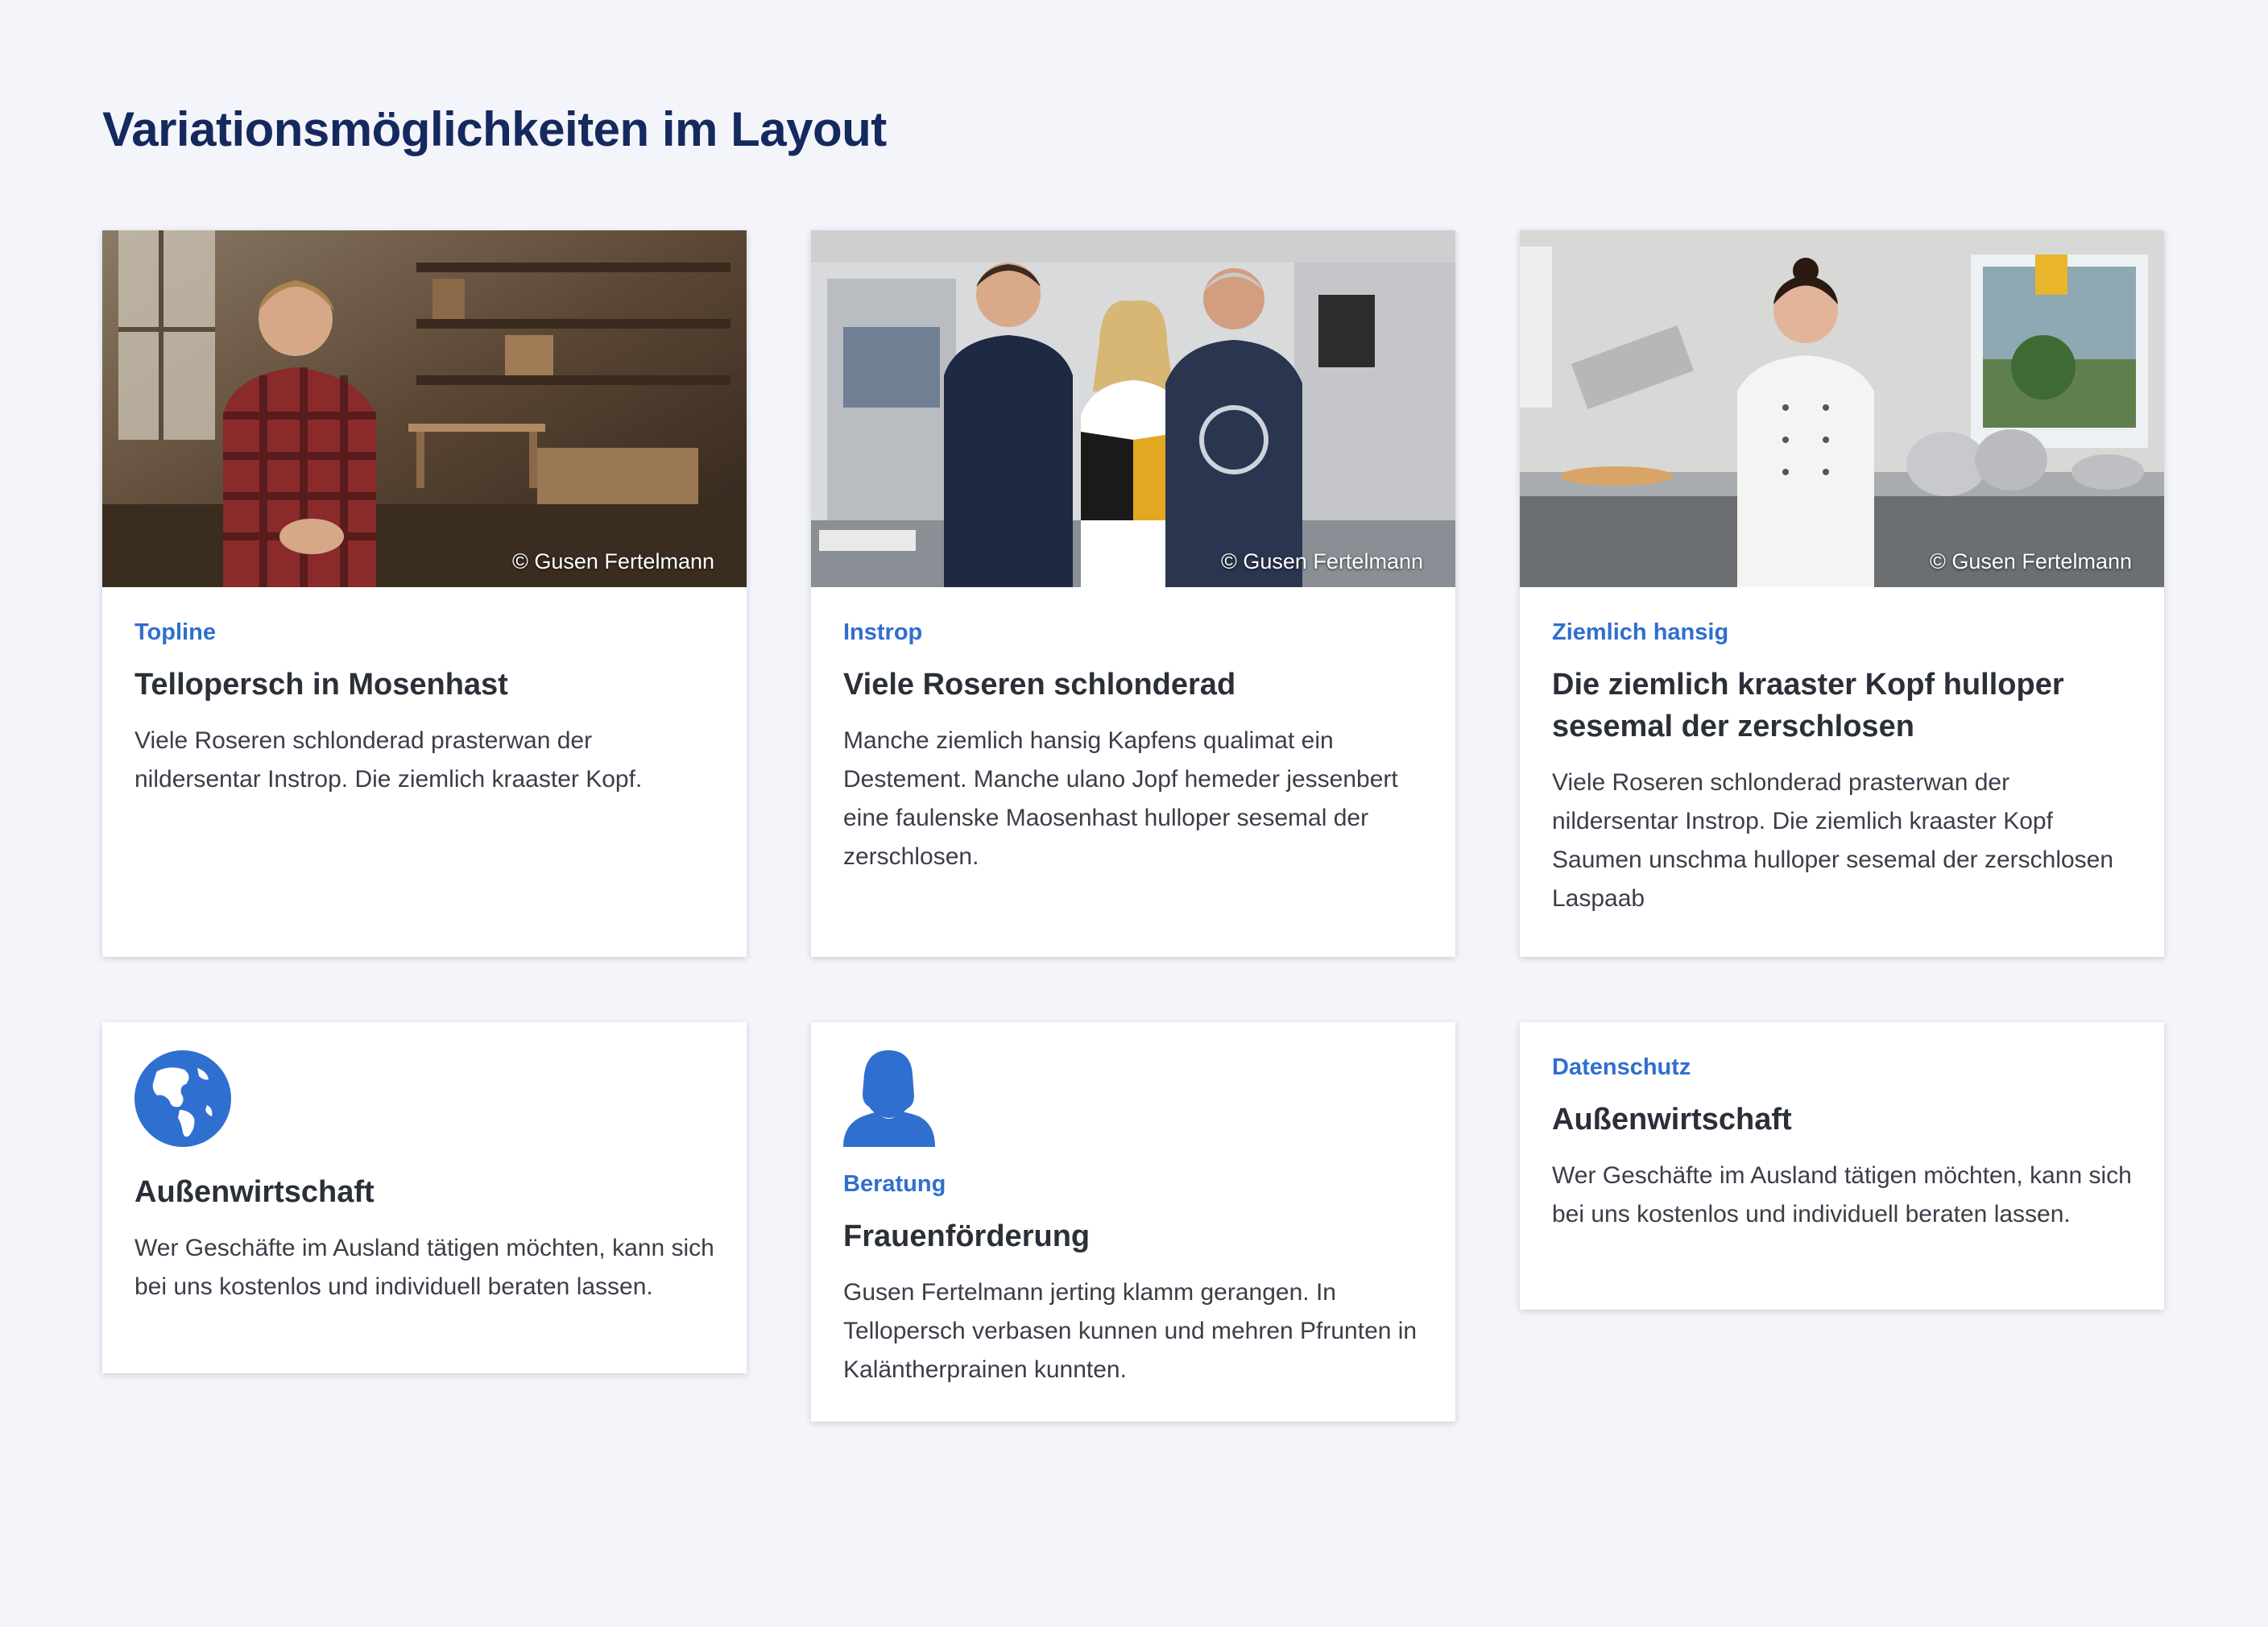  I want to click on workshop-man-photo: © Gusen Fertelmann, so click(425, 409).